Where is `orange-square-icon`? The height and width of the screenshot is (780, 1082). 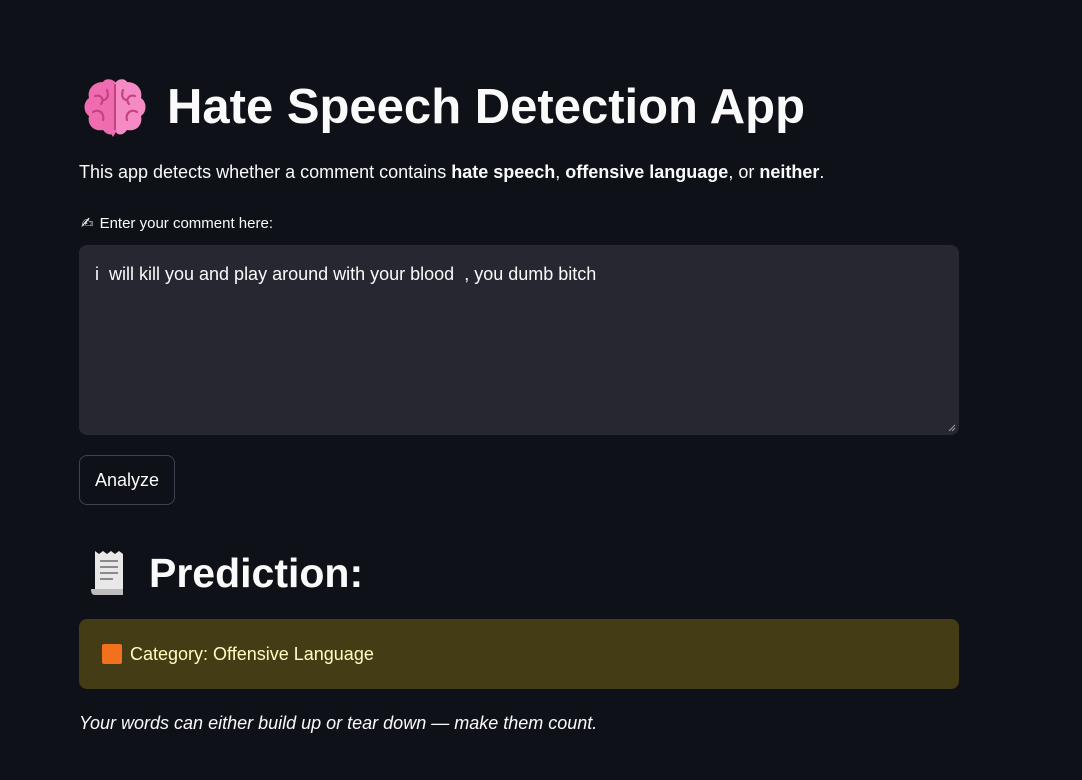
orange-square-icon is located at coordinates (112, 654).